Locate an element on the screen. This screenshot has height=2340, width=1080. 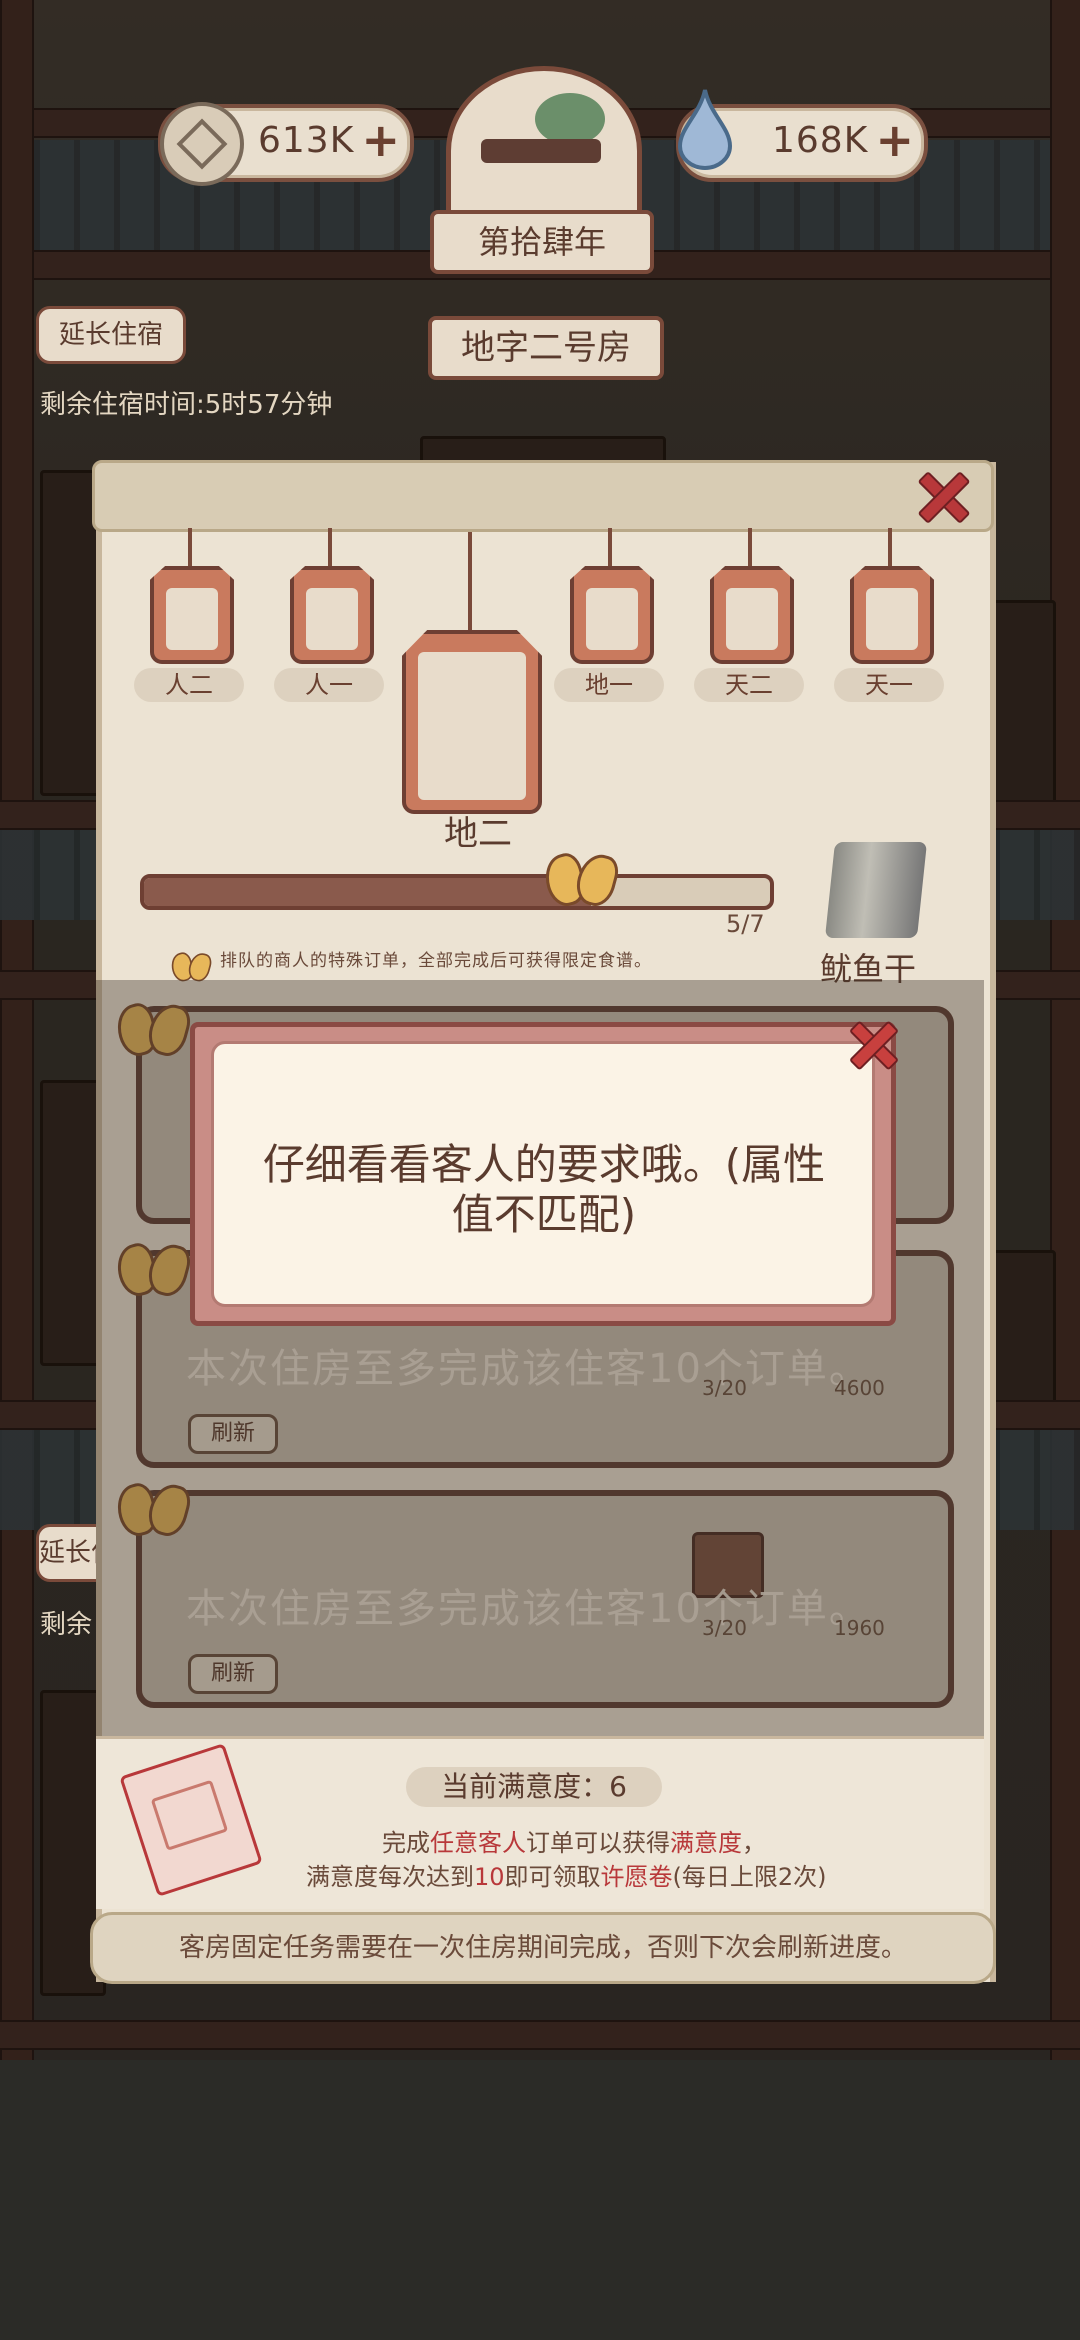
spirit-drop-icon is located at coordinates (705, 129).